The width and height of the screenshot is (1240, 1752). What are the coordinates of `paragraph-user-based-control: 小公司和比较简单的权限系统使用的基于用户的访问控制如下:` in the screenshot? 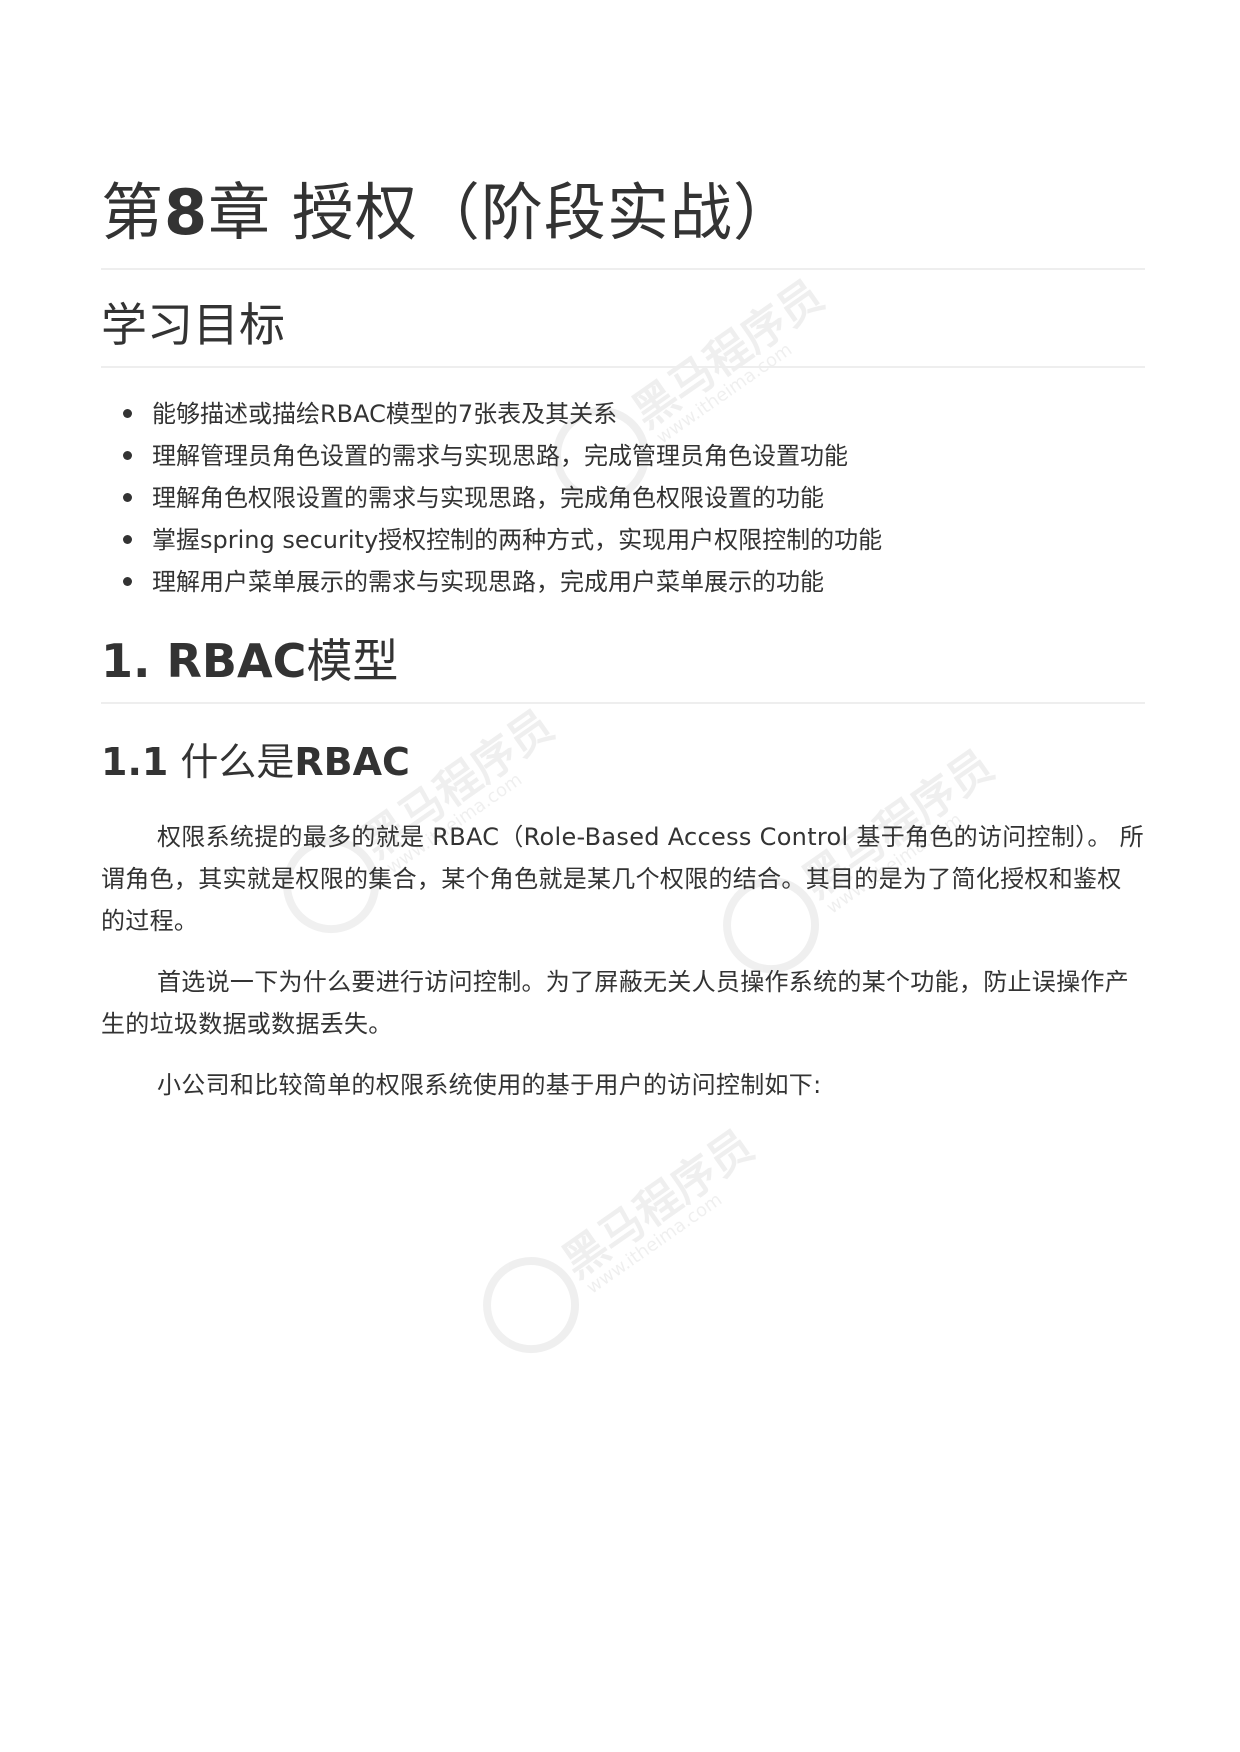 It's located at (489, 1085).